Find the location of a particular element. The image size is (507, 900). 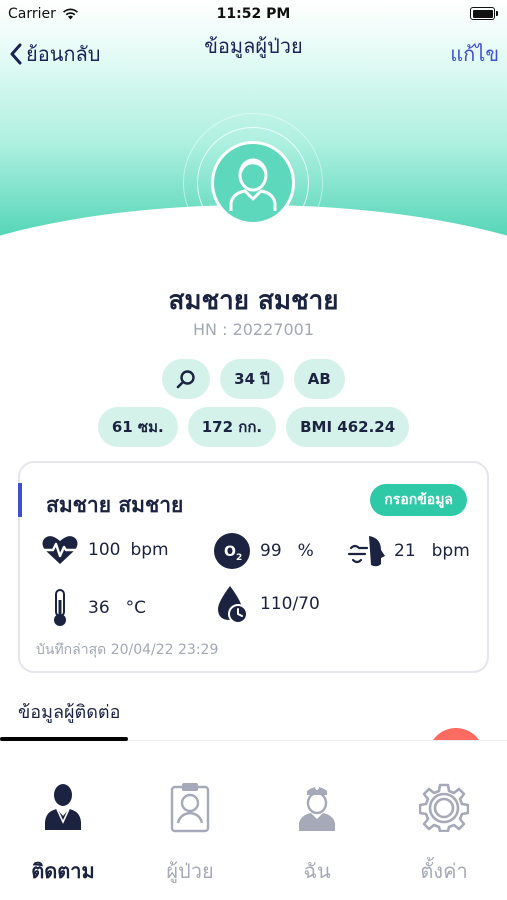

blood-pressure-value: 110/70 is located at coordinates (290, 604).